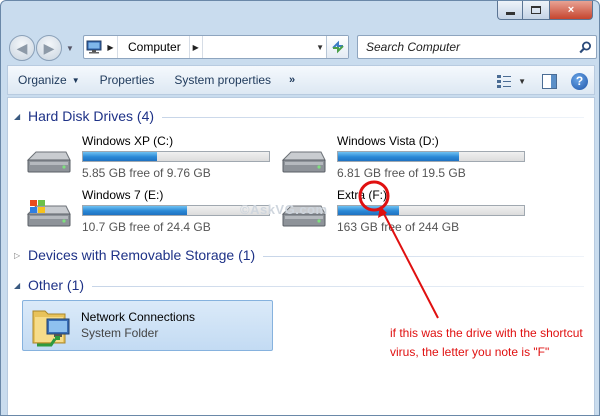 The height and width of the screenshot is (416, 600). I want to click on caption-buttons: ×, so click(545, 10).